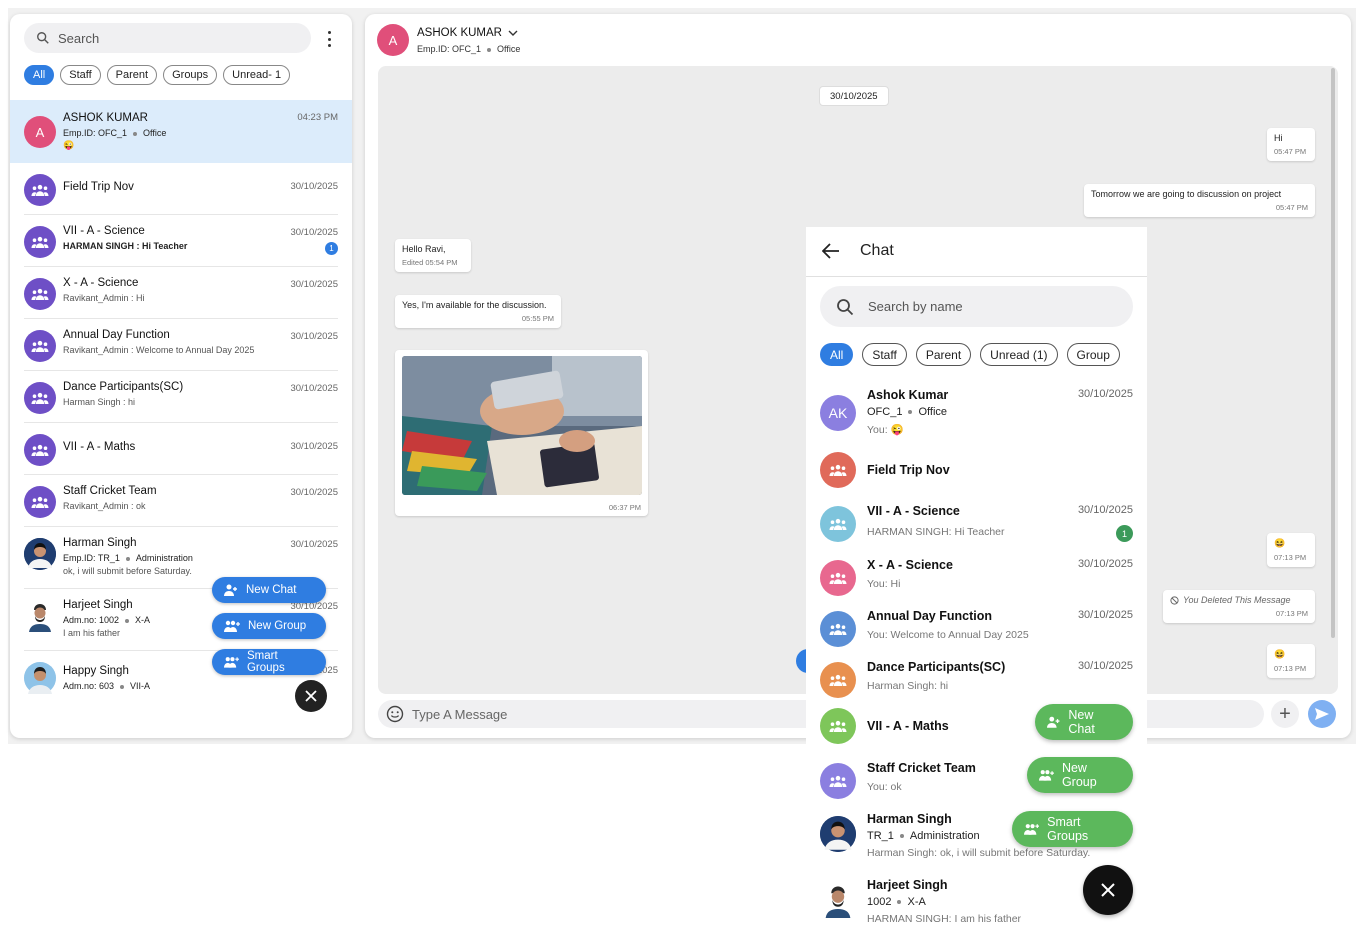  What do you see at coordinates (923, 836) in the screenshot?
I see `chat-item-meta: TR_1 Administration` at bounding box center [923, 836].